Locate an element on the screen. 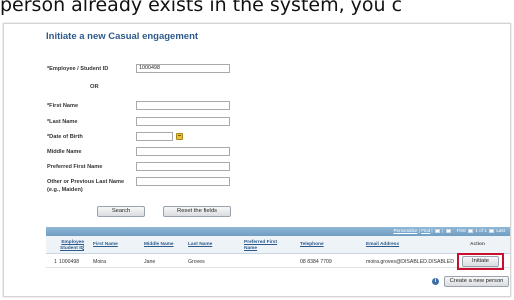  last-name-label: *Last Name is located at coordinates (62, 122).